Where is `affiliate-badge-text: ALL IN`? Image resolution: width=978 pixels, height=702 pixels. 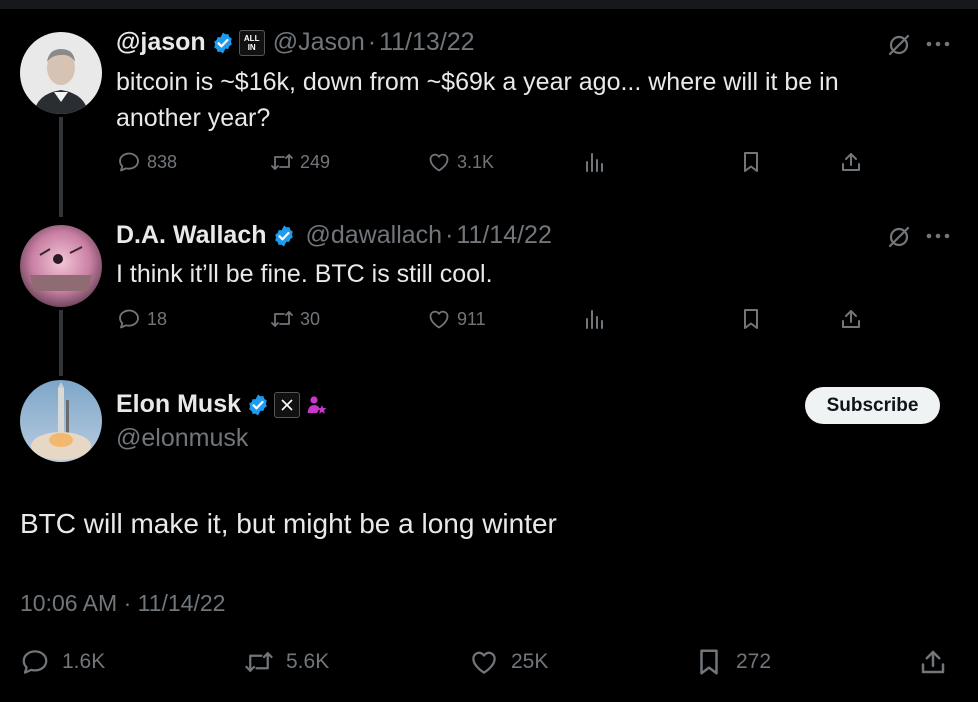
affiliate-badge-text: ALL IN is located at coordinates (251, 42).